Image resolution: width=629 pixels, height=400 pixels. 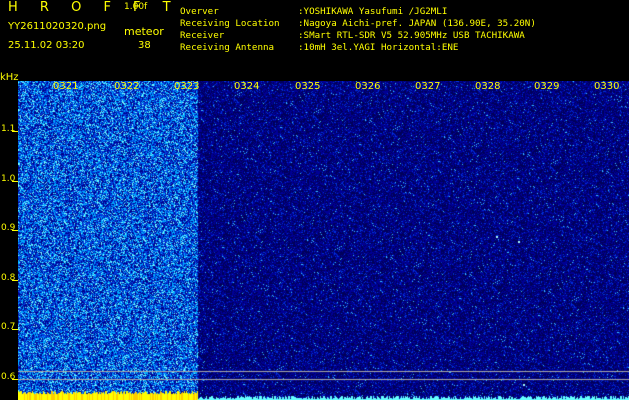 What do you see at coordinates (368, 86) in the screenshot?
I see `x-tick-label: 0326` at bounding box center [368, 86].